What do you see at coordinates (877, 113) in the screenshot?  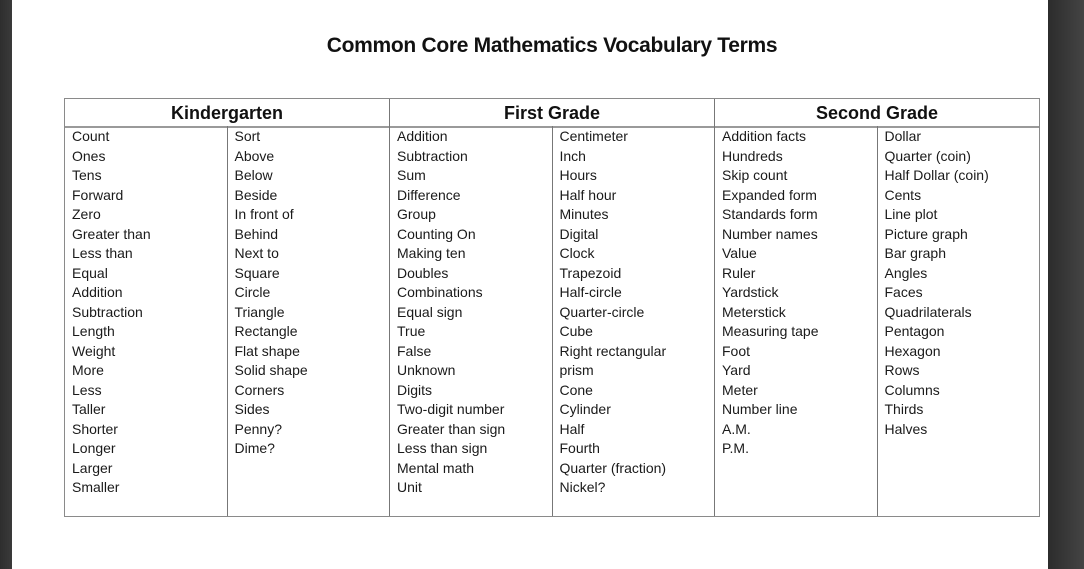 I see `header-second-grade: Second Grade` at bounding box center [877, 113].